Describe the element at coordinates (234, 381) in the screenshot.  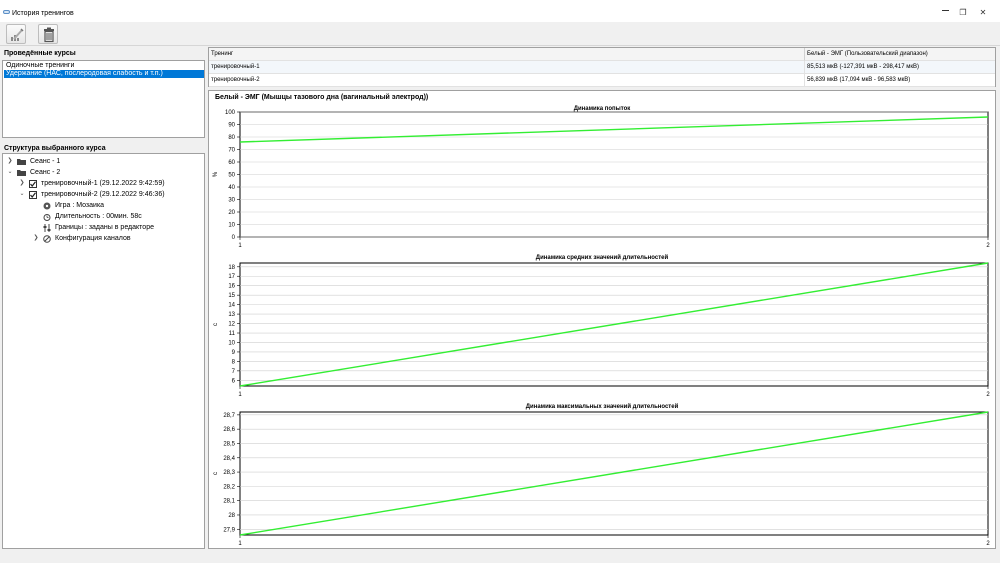
I see `y-tick-label: 6` at that location.